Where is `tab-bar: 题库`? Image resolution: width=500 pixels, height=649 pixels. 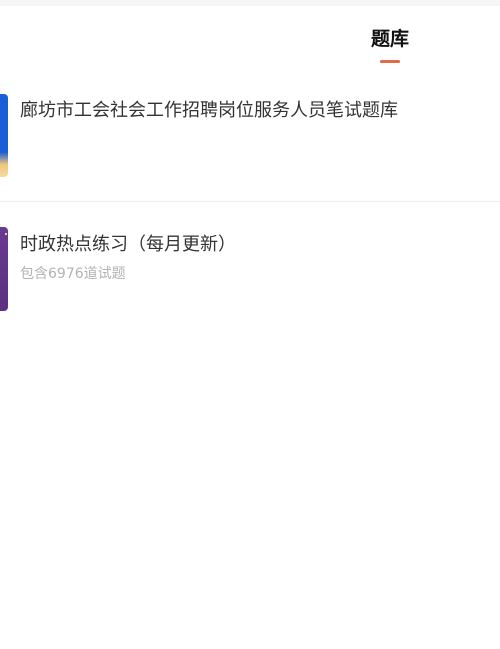
tab-bar: 题库 is located at coordinates (250, 37).